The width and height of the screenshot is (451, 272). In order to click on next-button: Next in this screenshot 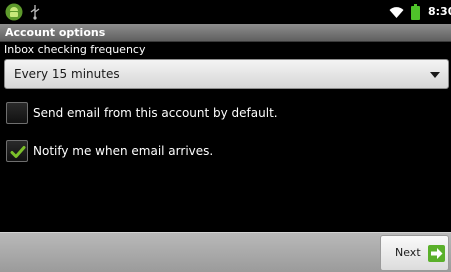, I will do `click(414, 253)`.